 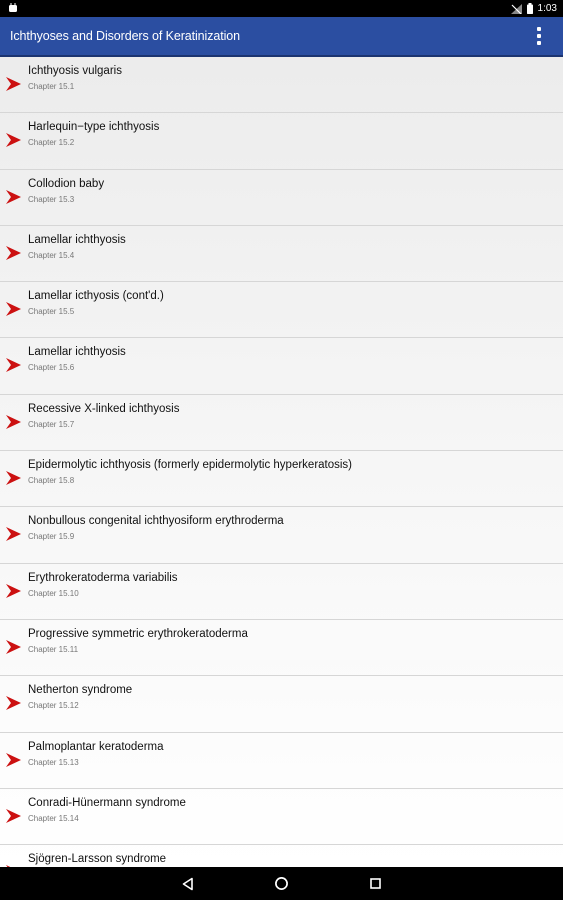 I want to click on chapter-title: Ichthyosis vulgaris, so click(x=75, y=71).